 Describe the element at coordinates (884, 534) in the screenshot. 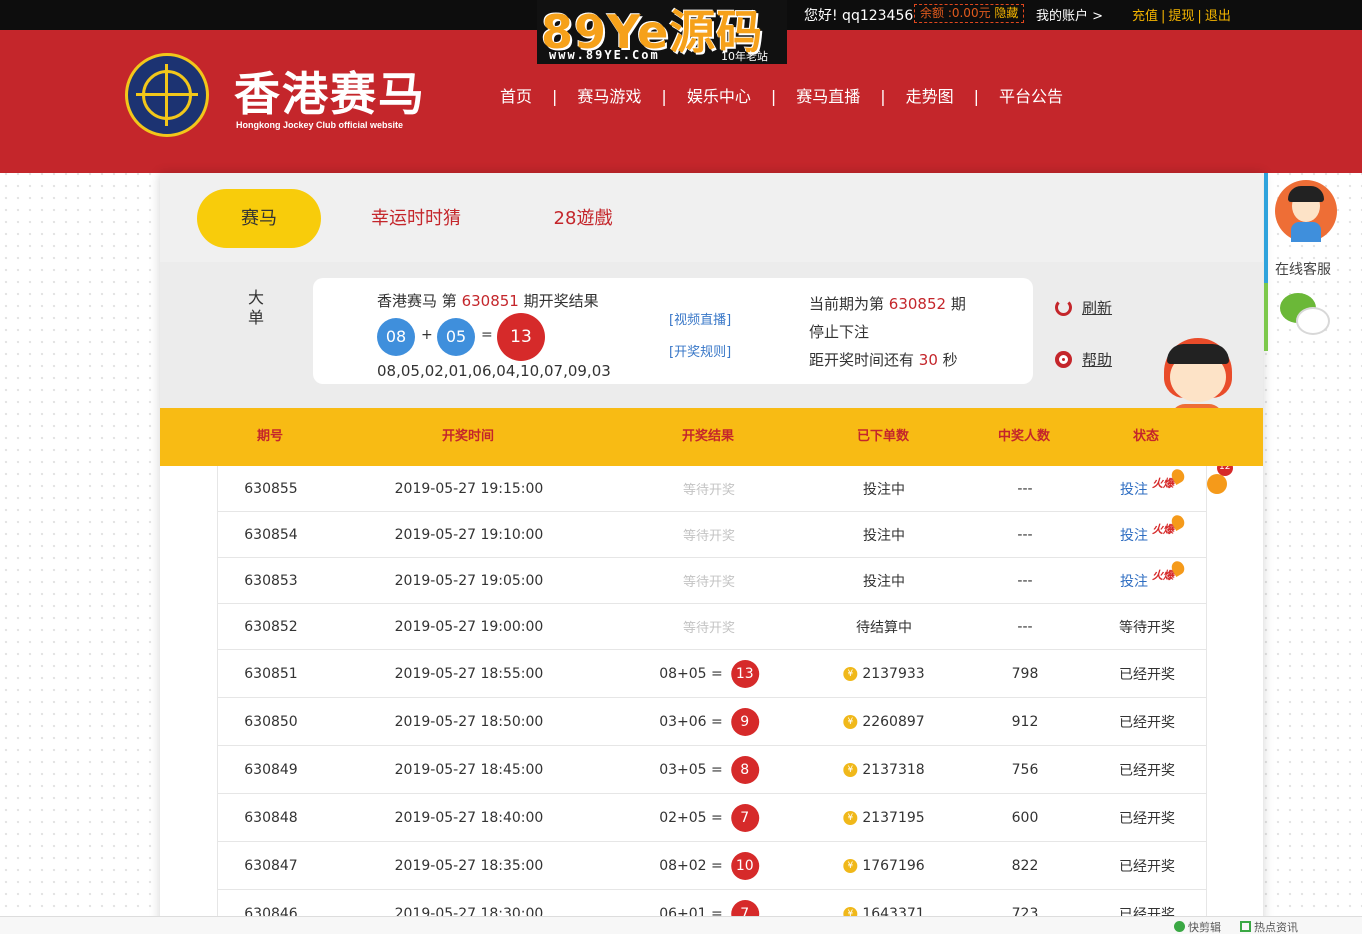

I see `cell-orders: 投注中` at that location.